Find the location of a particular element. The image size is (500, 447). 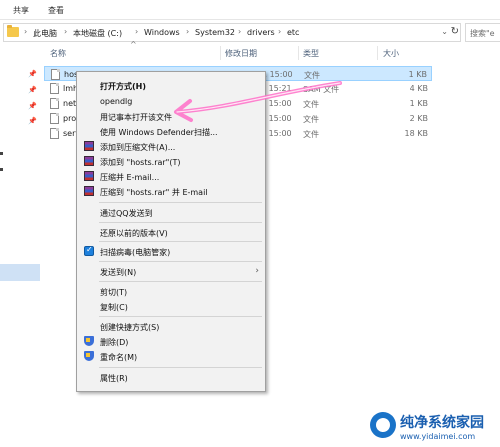

menu-scan-virus: 扫描病毒(电脑管家) is located at coordinates (171, 251).